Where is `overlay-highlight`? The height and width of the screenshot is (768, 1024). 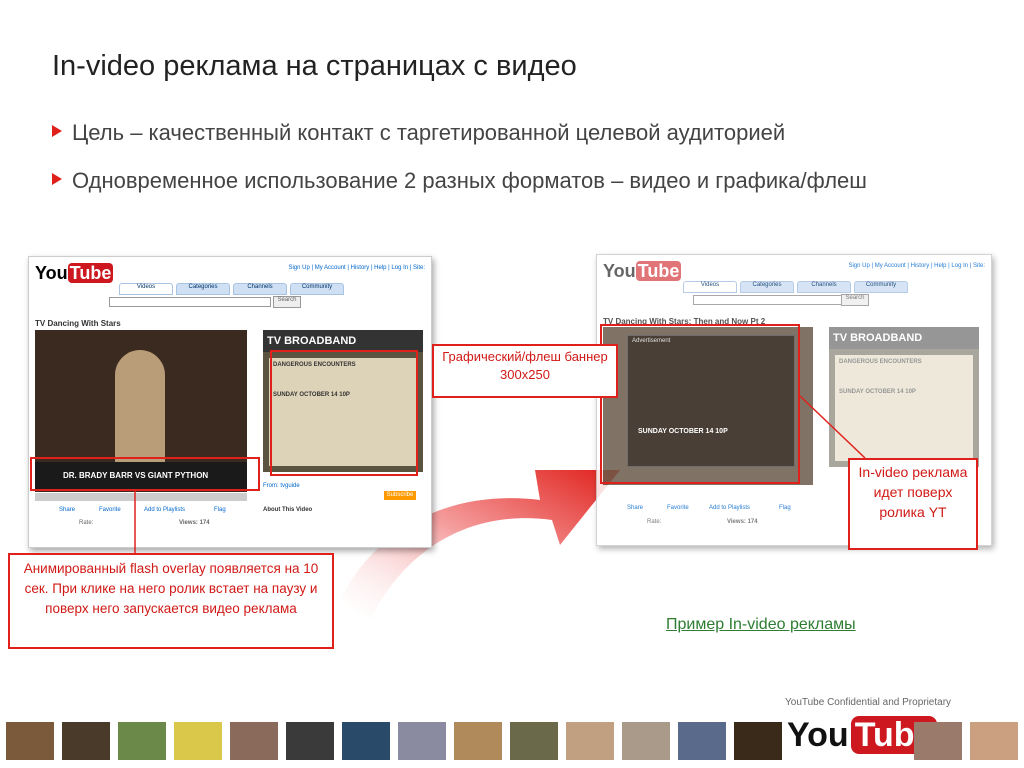
overlay-highlight is located at coordinates (145, 474).